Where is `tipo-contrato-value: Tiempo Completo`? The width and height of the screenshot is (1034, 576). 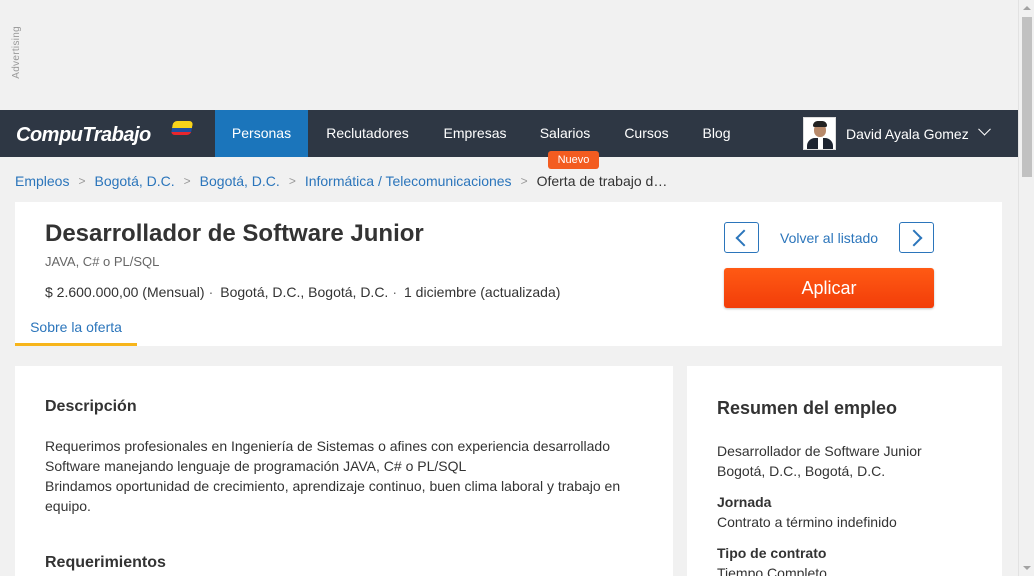
tipo-contrato-value: Tiempo Completo is located at coordinates (772, 570).